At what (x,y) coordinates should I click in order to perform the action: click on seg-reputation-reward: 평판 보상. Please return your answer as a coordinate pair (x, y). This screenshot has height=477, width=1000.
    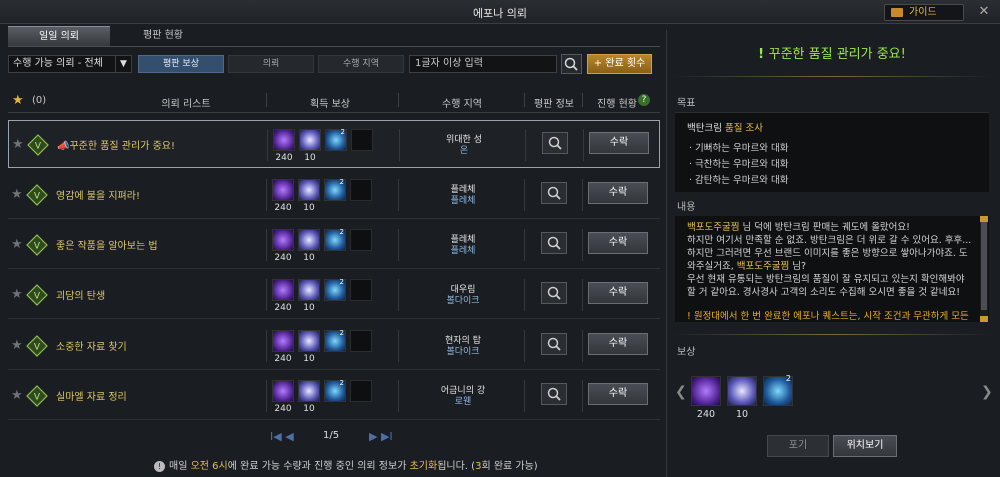
    Looking at the image, I should click on (181, 64).